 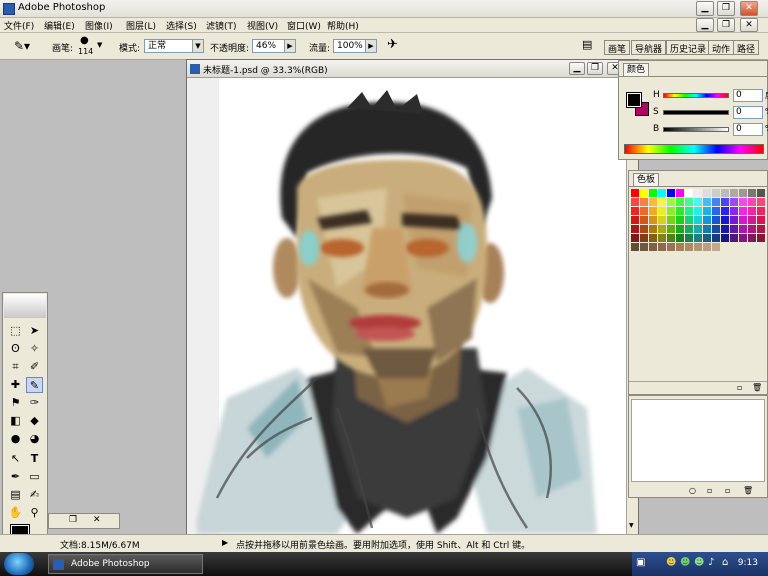 I want to click on clock: 9:13, so click(x=748, y=563).